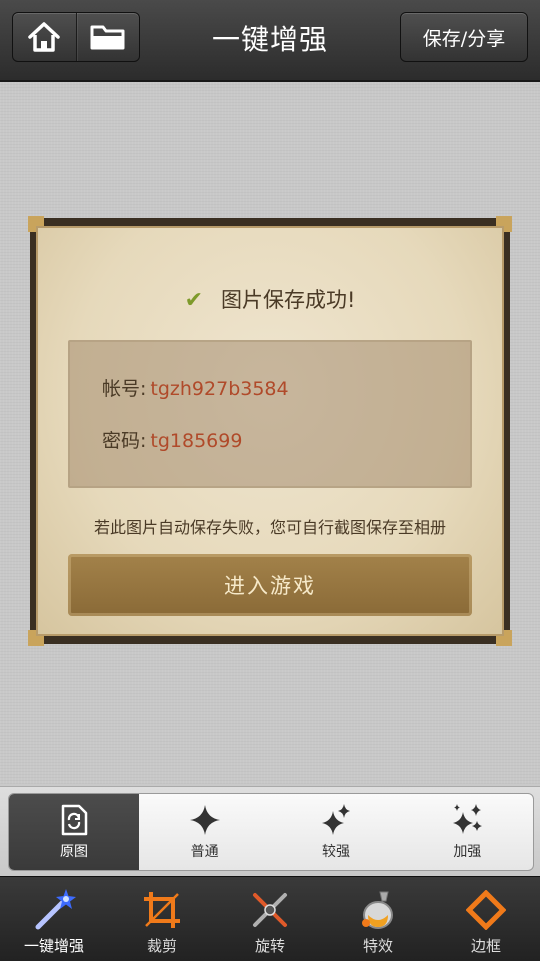 The image size is (540, 961). Describe the element at coordinates (468, 819) in the screenshot. I see `sparkles-many-icon` at that location.